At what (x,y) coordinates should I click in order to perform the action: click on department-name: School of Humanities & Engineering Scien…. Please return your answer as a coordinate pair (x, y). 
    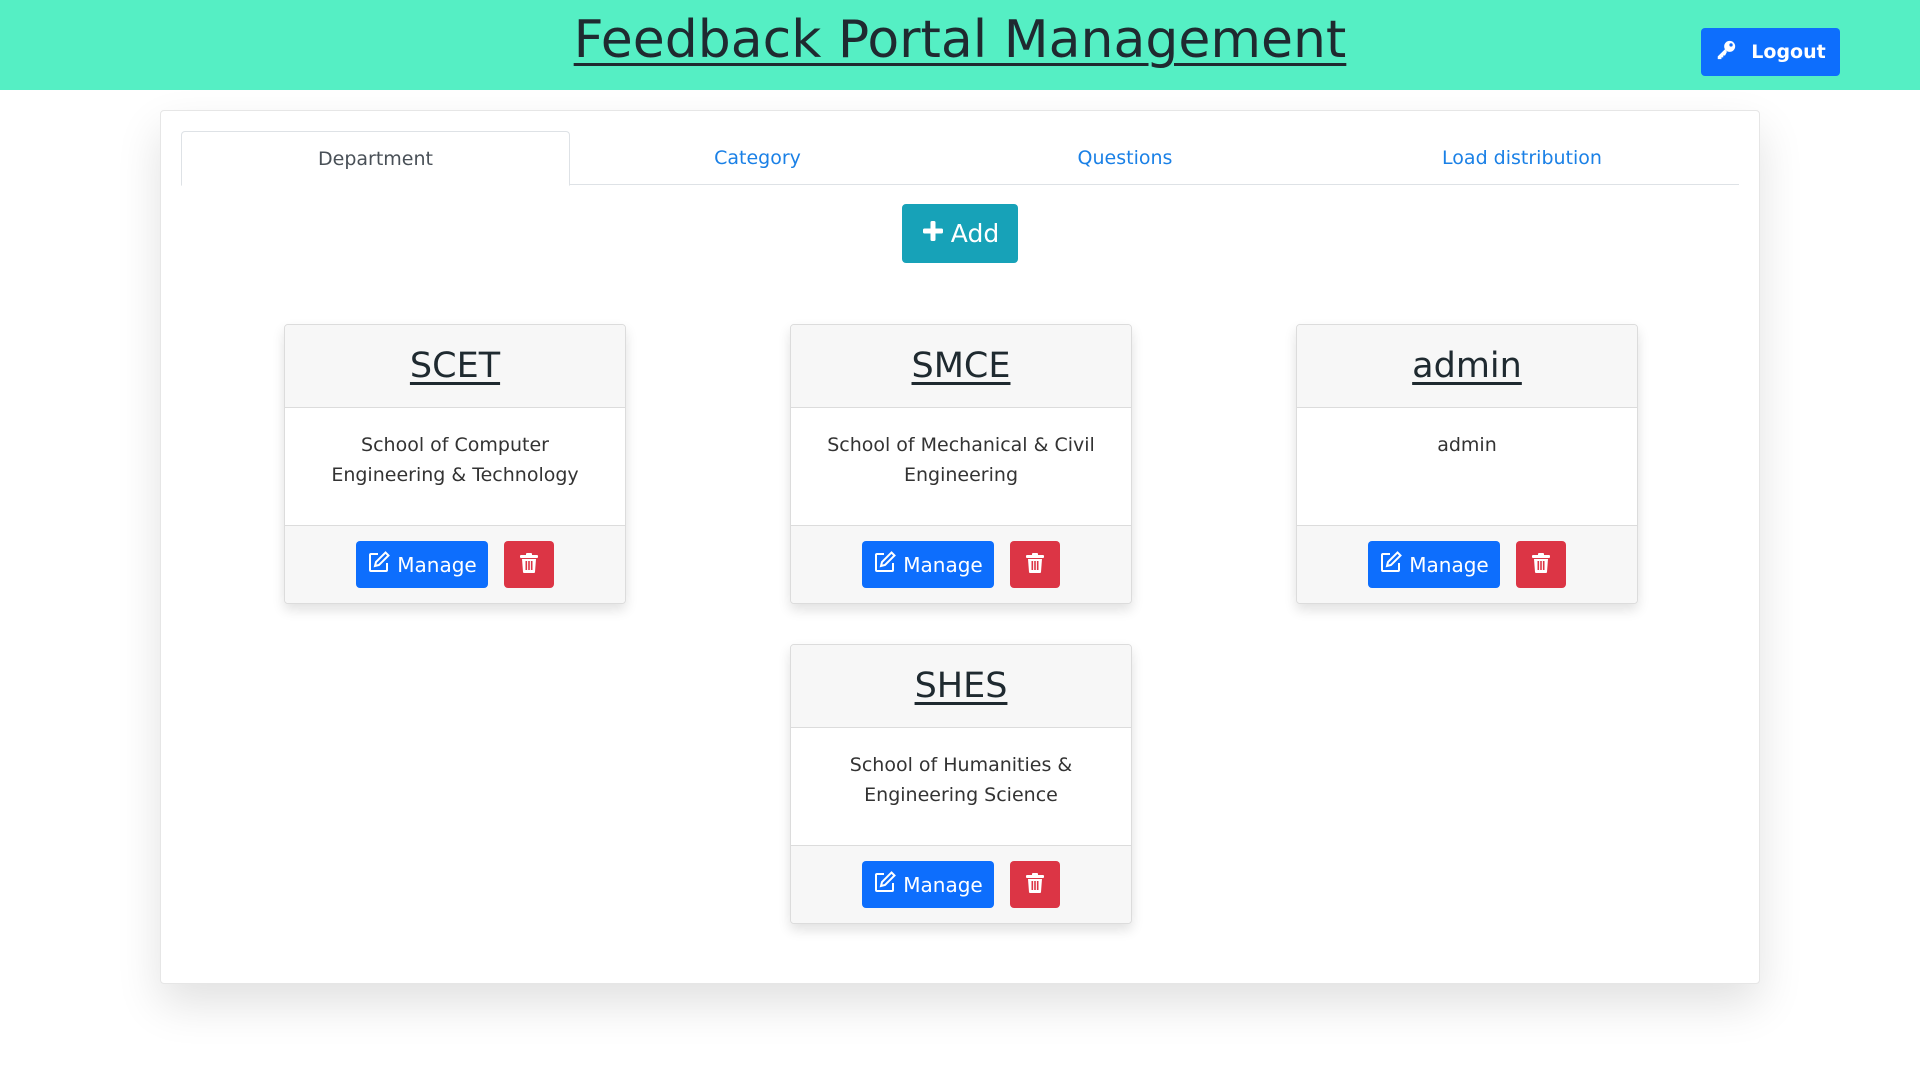
    Looking at the image, I should click on (961, 780).